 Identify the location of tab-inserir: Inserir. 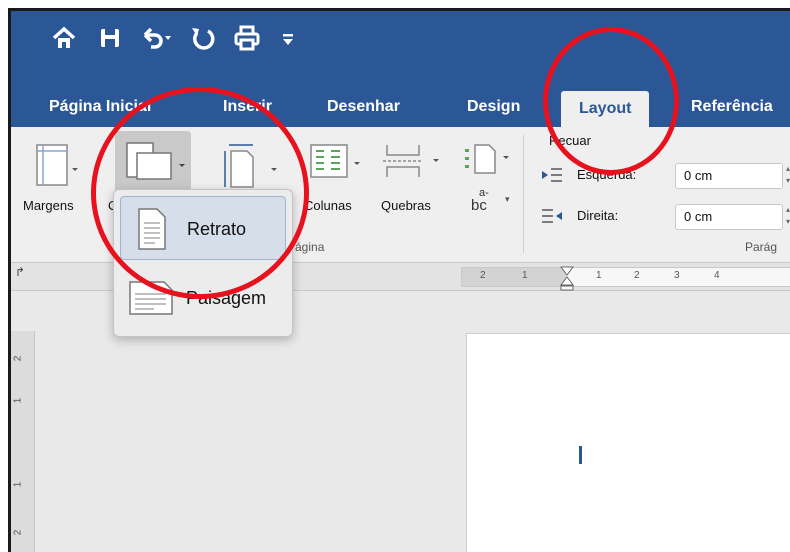
(247, 107).